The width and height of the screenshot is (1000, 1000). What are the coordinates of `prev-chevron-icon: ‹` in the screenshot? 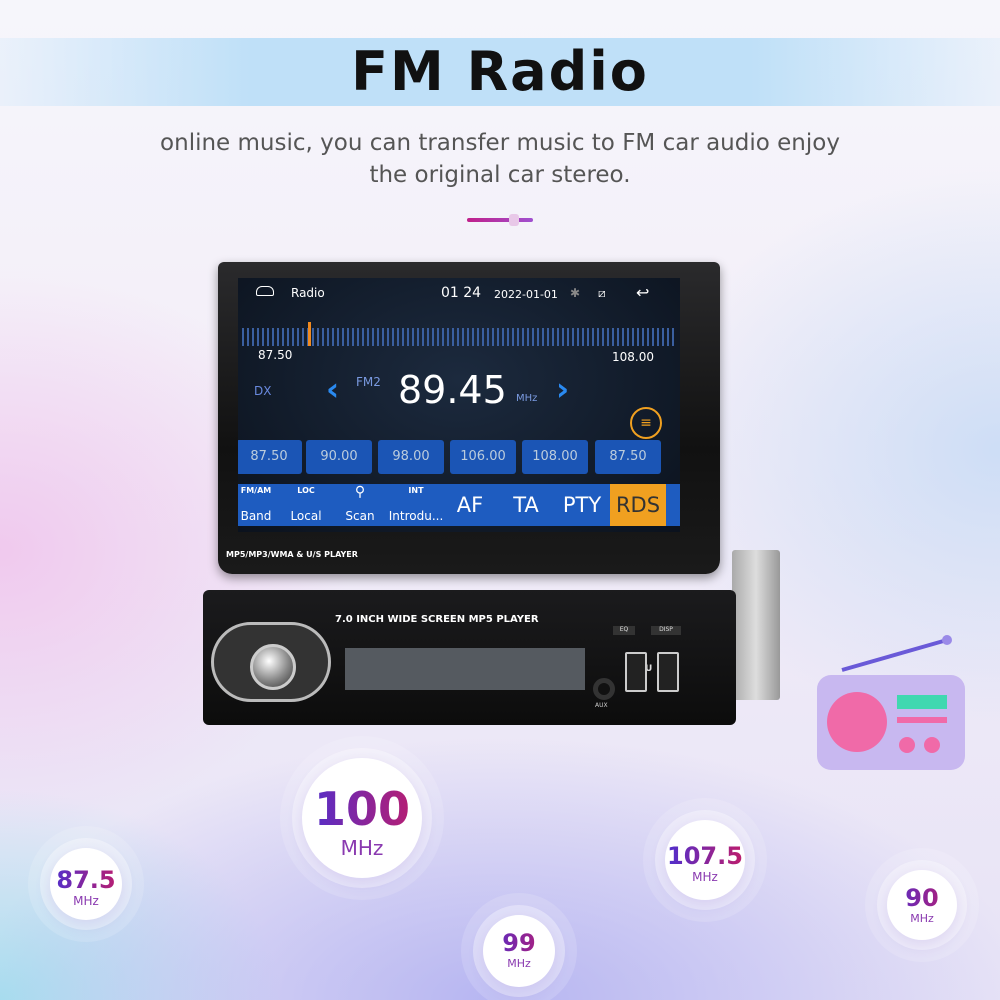 It's located at (332, 389).